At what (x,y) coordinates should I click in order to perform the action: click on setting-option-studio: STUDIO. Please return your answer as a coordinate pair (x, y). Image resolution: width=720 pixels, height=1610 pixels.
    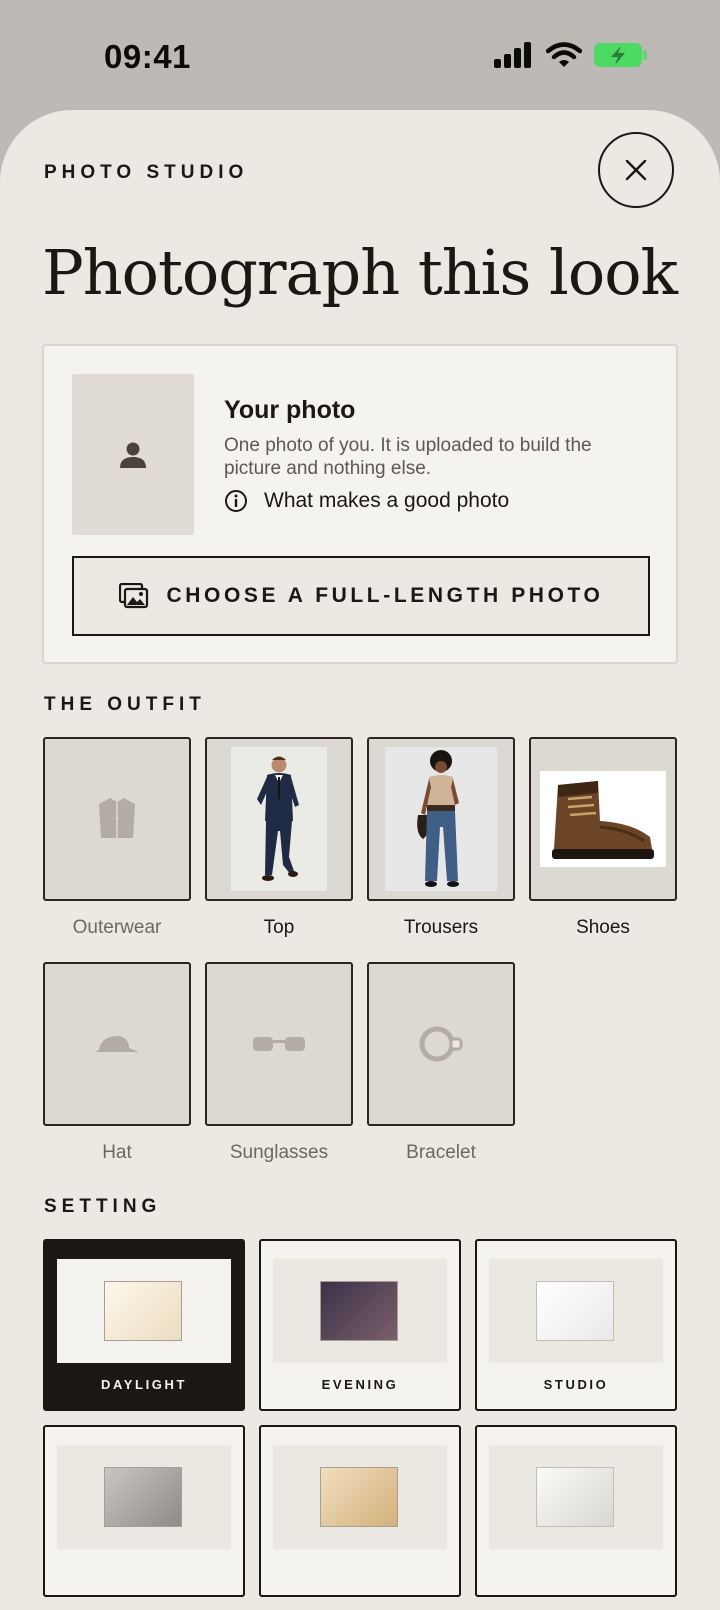
    Looking at the image, I should click on (576, 1325).